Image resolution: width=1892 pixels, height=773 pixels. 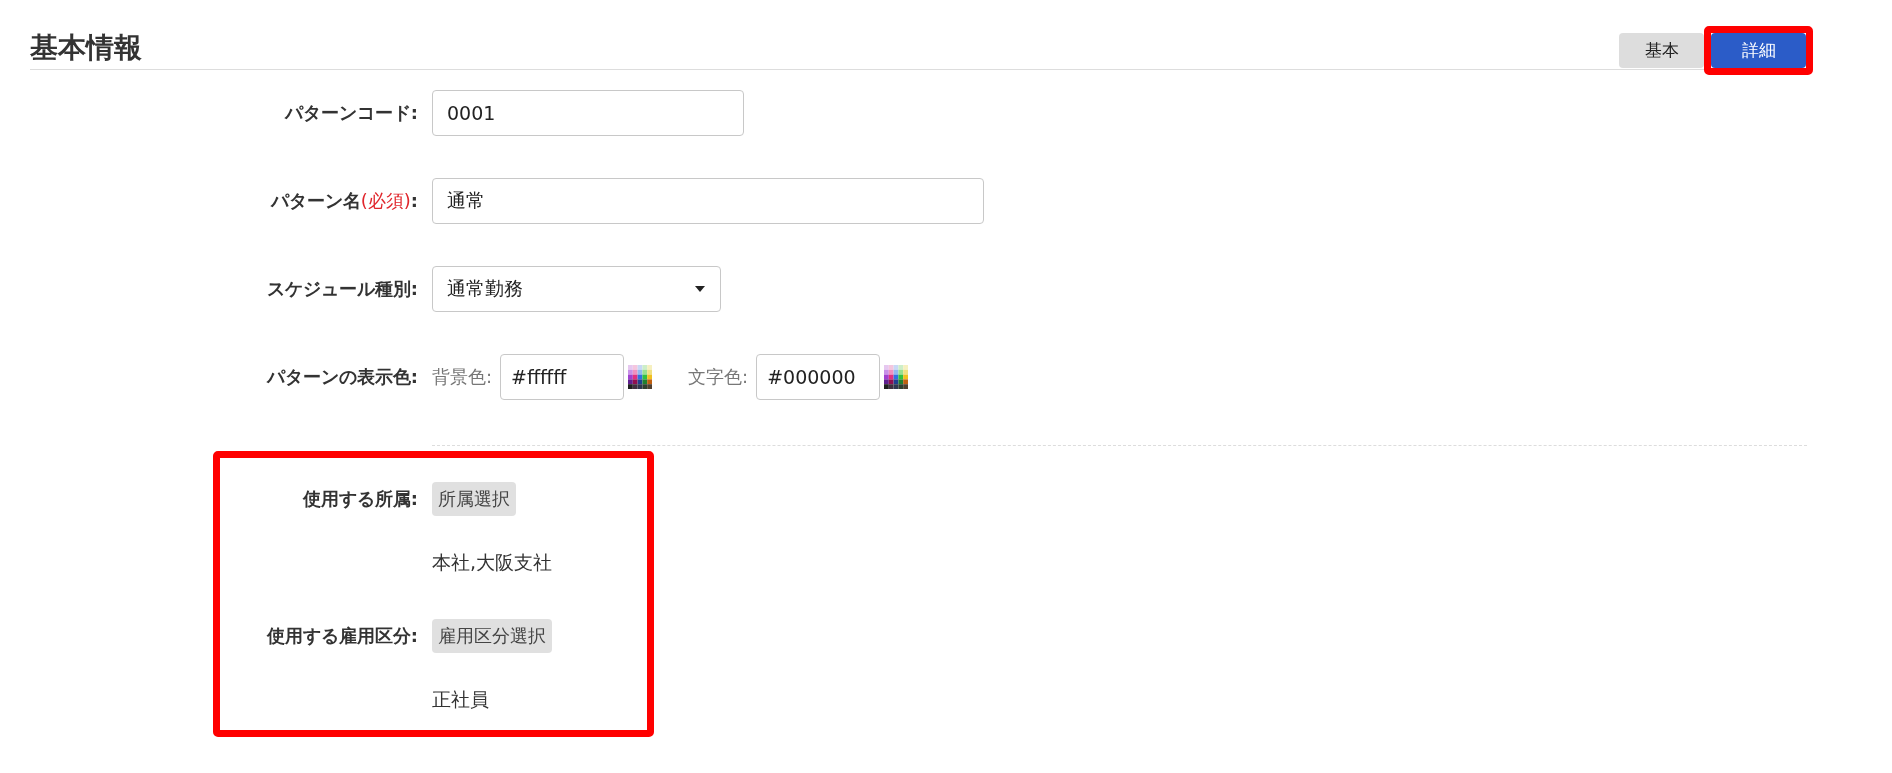 What do you see at coordinates (1758, 50) in the screenshot?
I see `view-toggle-button: 詳細` at bounding box center [1758, 50].